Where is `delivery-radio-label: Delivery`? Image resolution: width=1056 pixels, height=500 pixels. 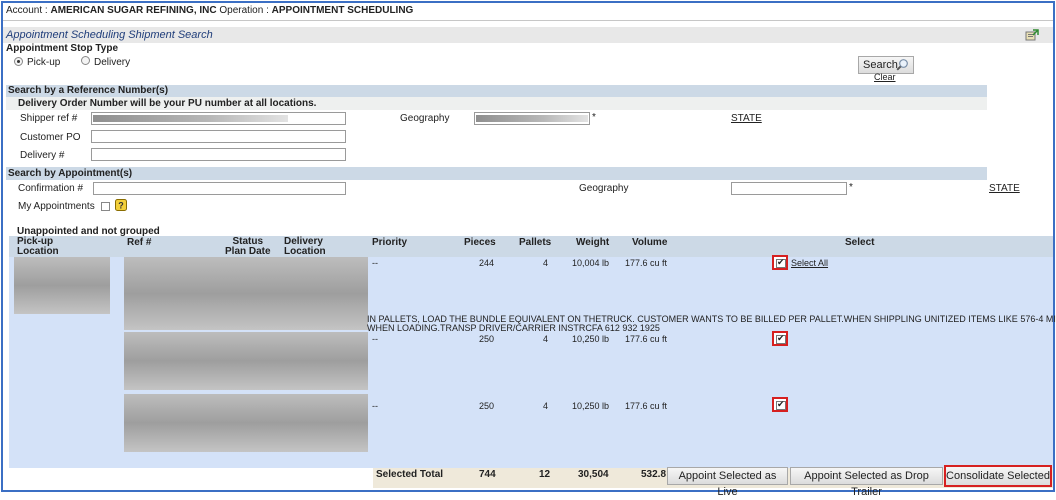
delivery-radio-label: Delivery is located at coordinates (112, 62).